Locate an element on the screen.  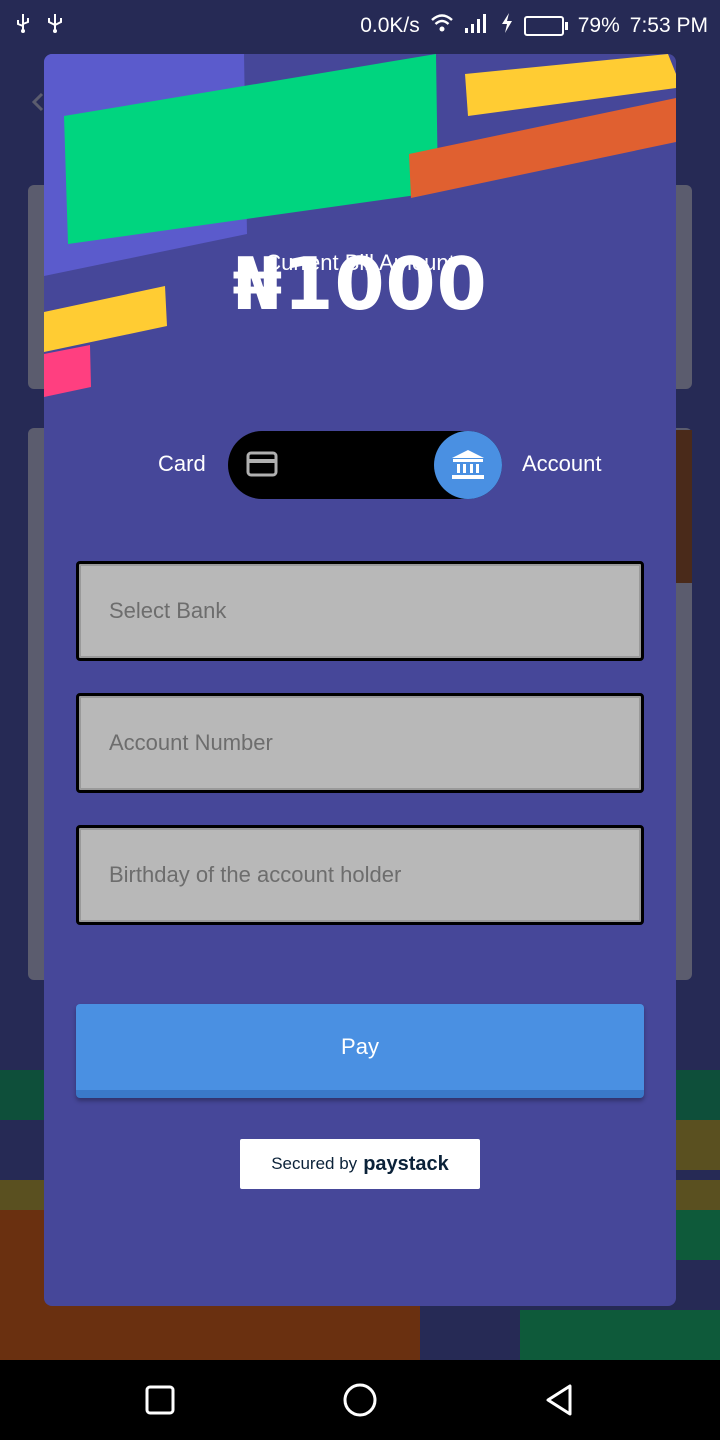
network-speed: 0.0K/s is located at coordinates (390, 25).